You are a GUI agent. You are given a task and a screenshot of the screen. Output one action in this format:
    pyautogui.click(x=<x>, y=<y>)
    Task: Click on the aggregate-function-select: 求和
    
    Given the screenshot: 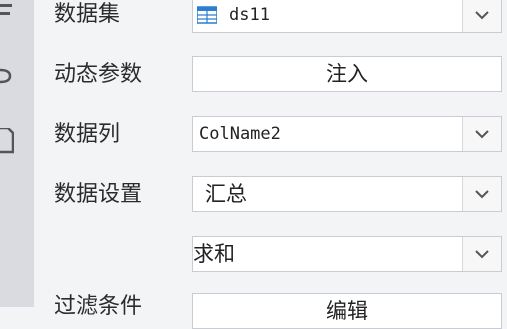 What is the action you would take?
    pyautogui.click(x=347, y=254)
    